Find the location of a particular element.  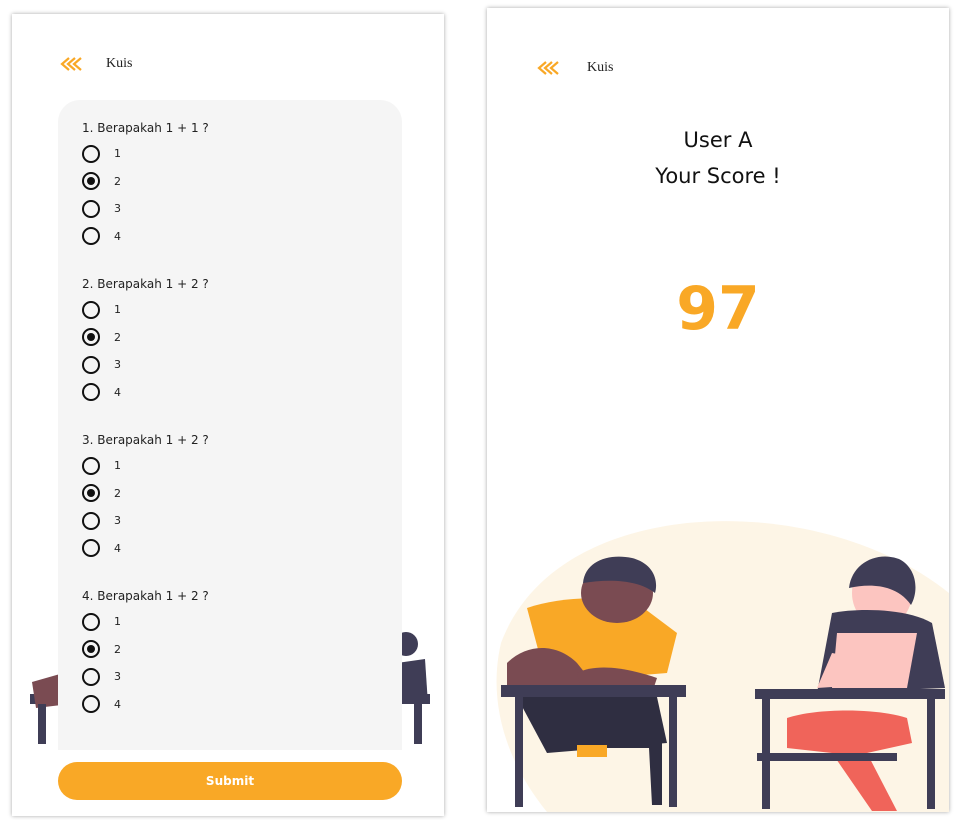

question-text: 2. Berapakah 1 + 2 ? is located at coordinates (145, 284).